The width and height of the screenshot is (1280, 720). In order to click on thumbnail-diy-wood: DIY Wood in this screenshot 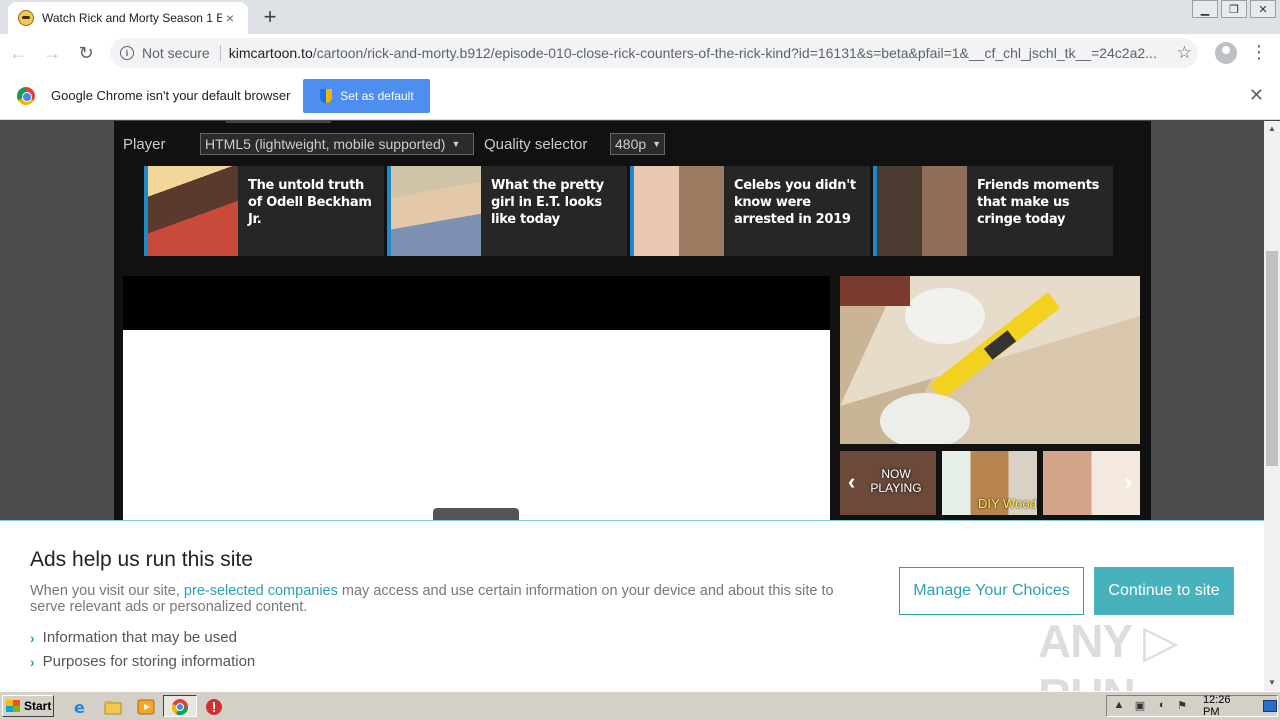, I will do `click(989, 483)`.